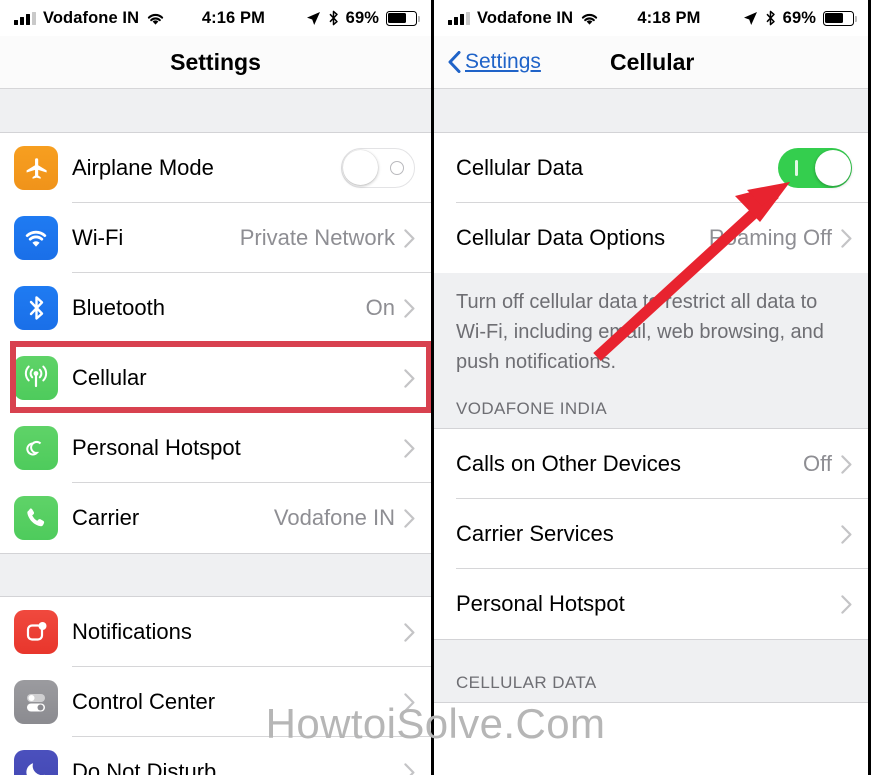 The image size is (871, 775). What do you see at coordinates (520, 167) in the screenshot?
I see `list-item-label: Cellular Data` at bounding box center [520, 167].